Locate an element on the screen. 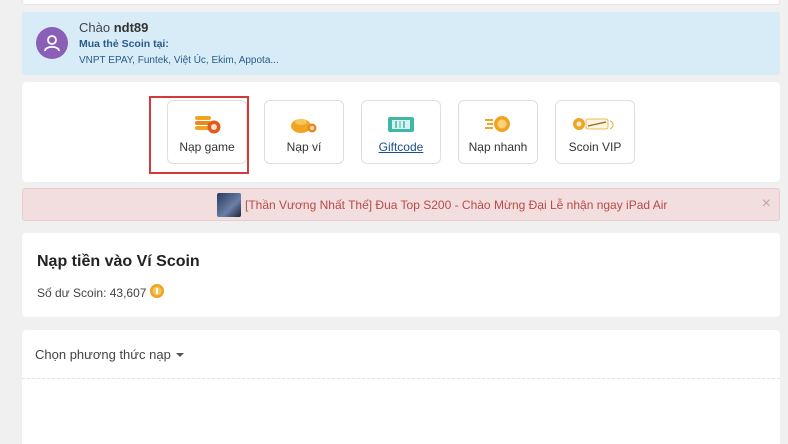  top-card-edge is located at coordinates (401, 2).